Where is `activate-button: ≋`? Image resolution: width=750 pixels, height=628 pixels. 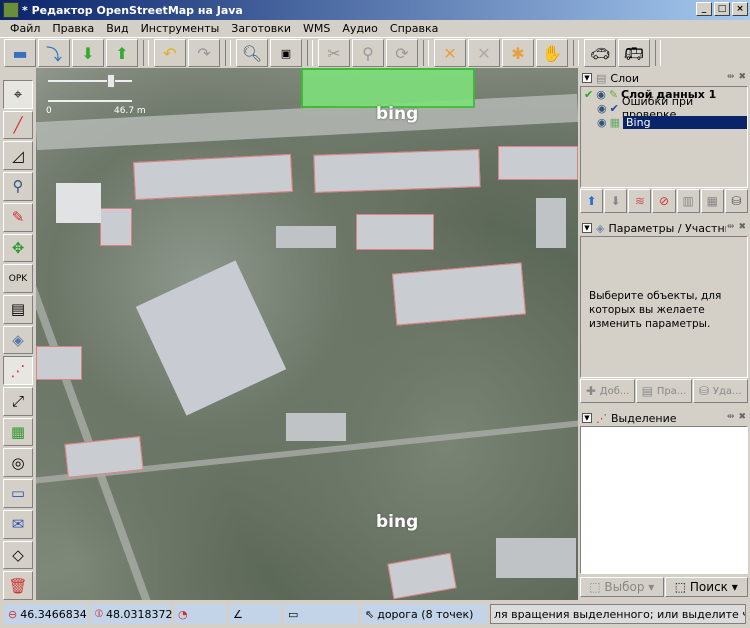
activate-button: ≋ is located at coordinates (640, 201).